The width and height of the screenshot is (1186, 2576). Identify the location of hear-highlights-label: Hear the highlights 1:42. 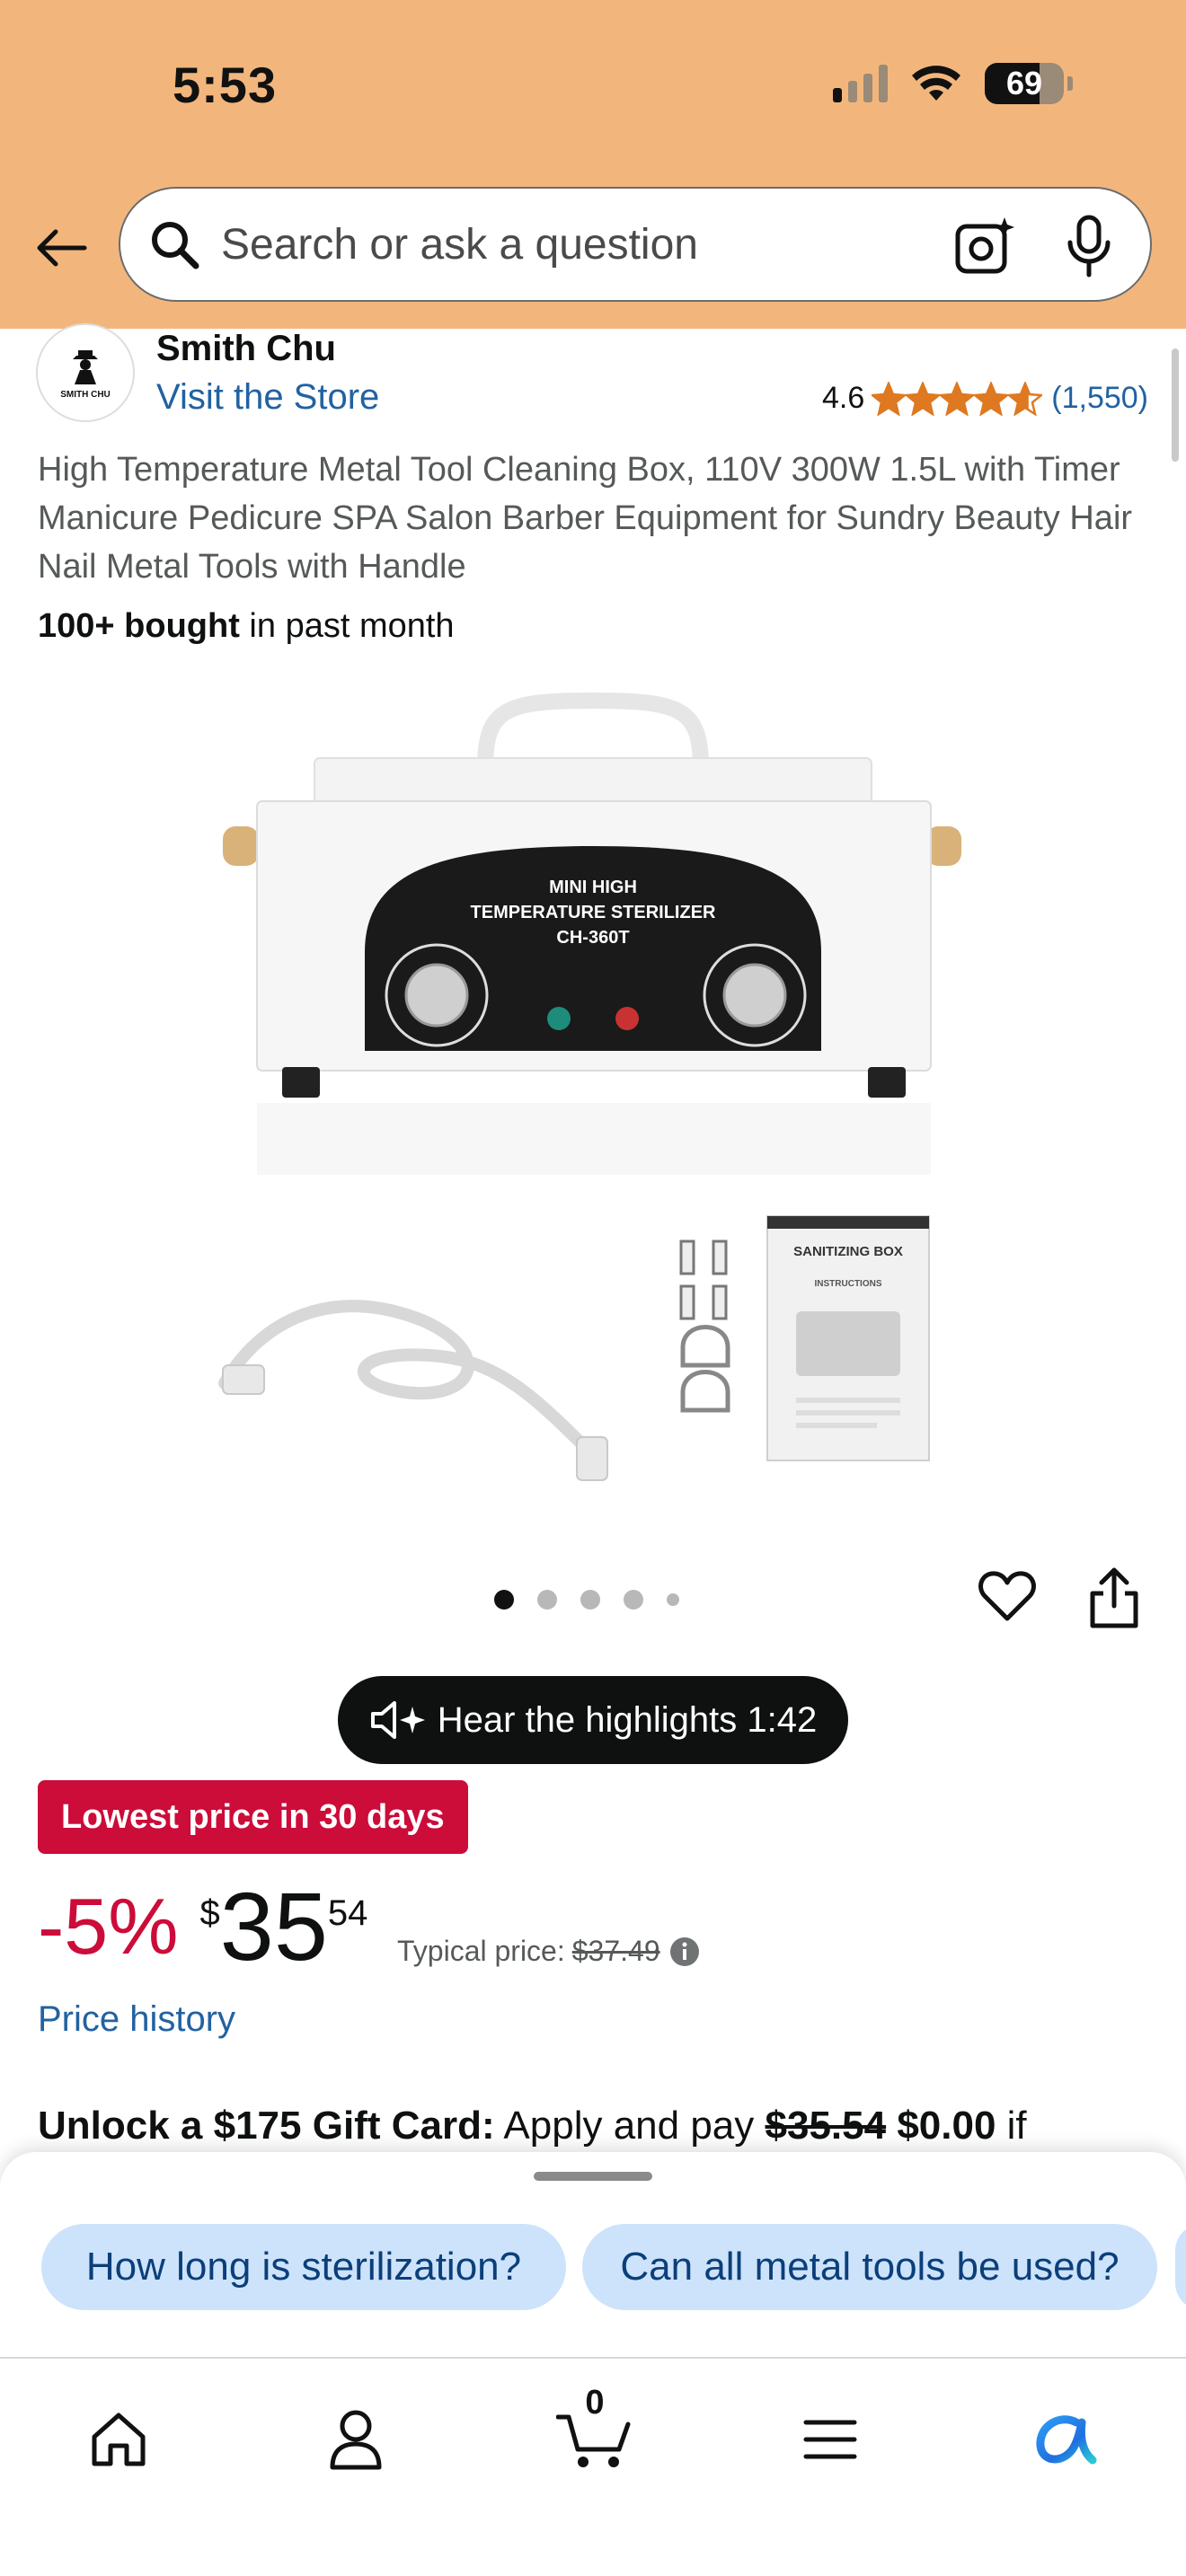
(627, 1719).